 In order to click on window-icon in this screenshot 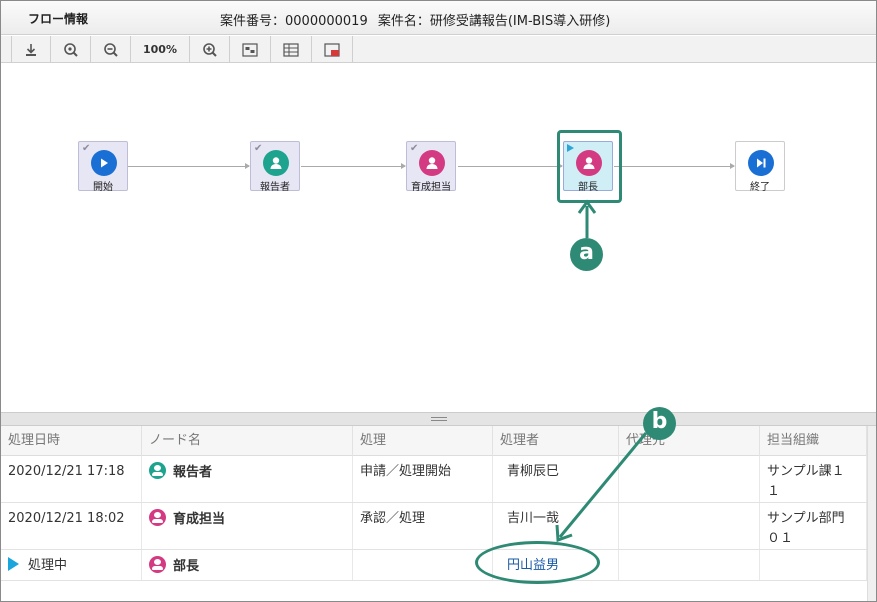, I will do `click(332, 49)`.